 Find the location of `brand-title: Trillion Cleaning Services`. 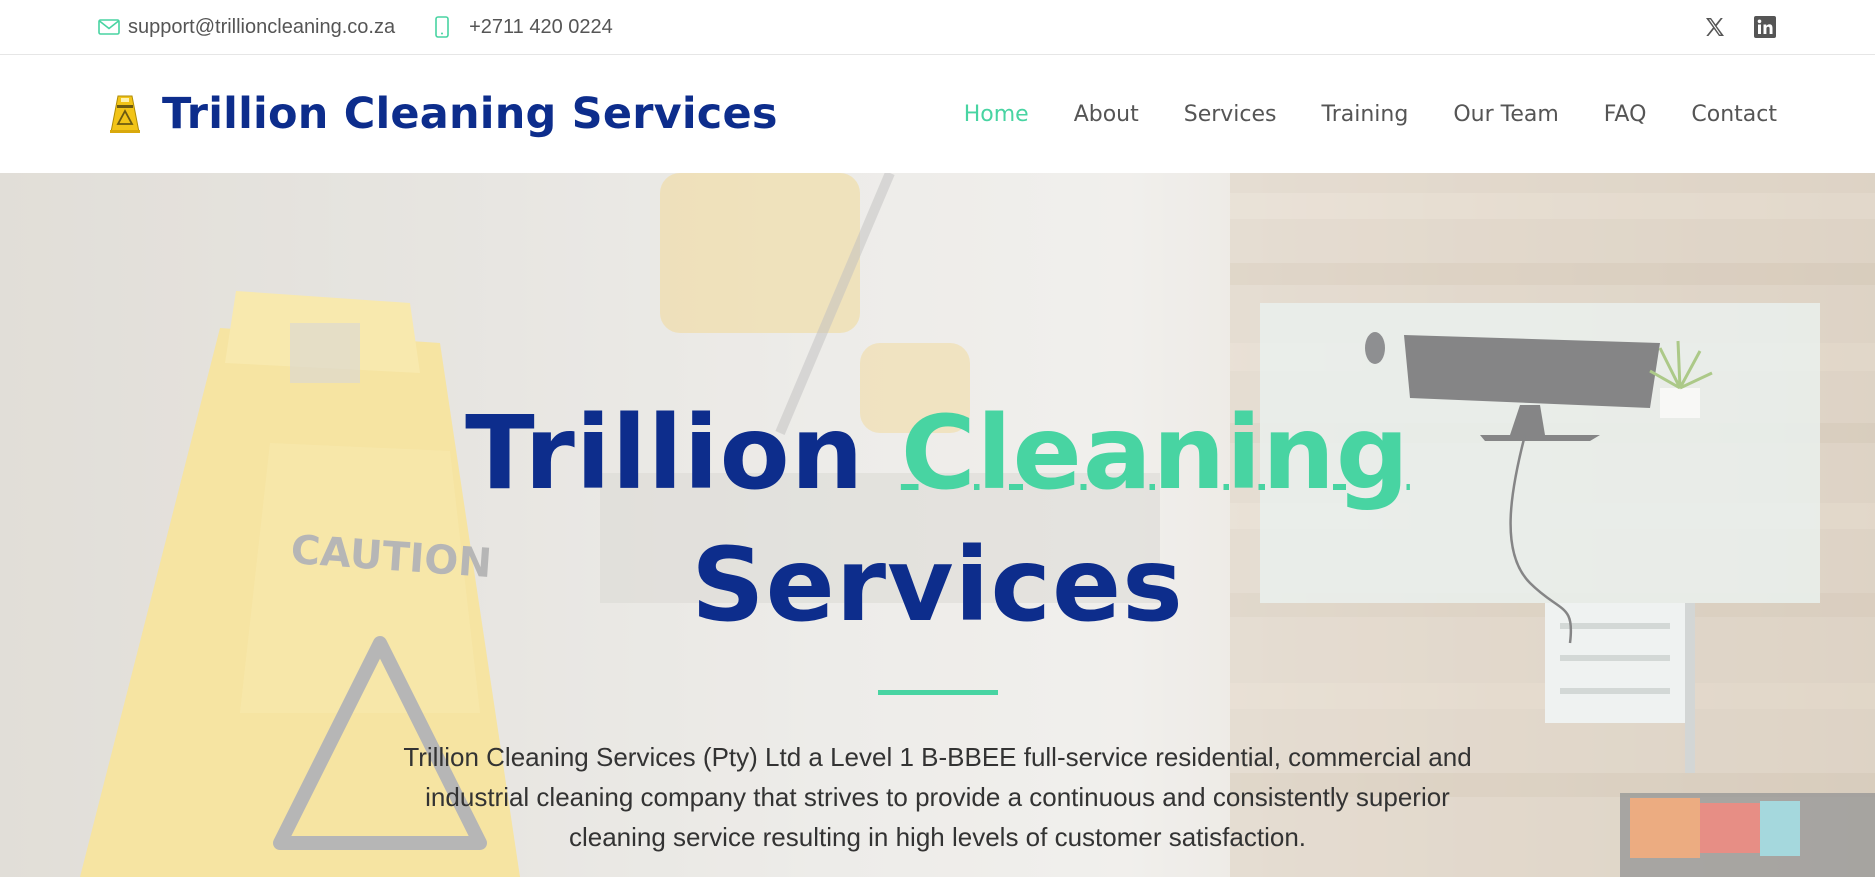

brand-title: Trillion Cleaning Services is located at coordinates (470, 114).